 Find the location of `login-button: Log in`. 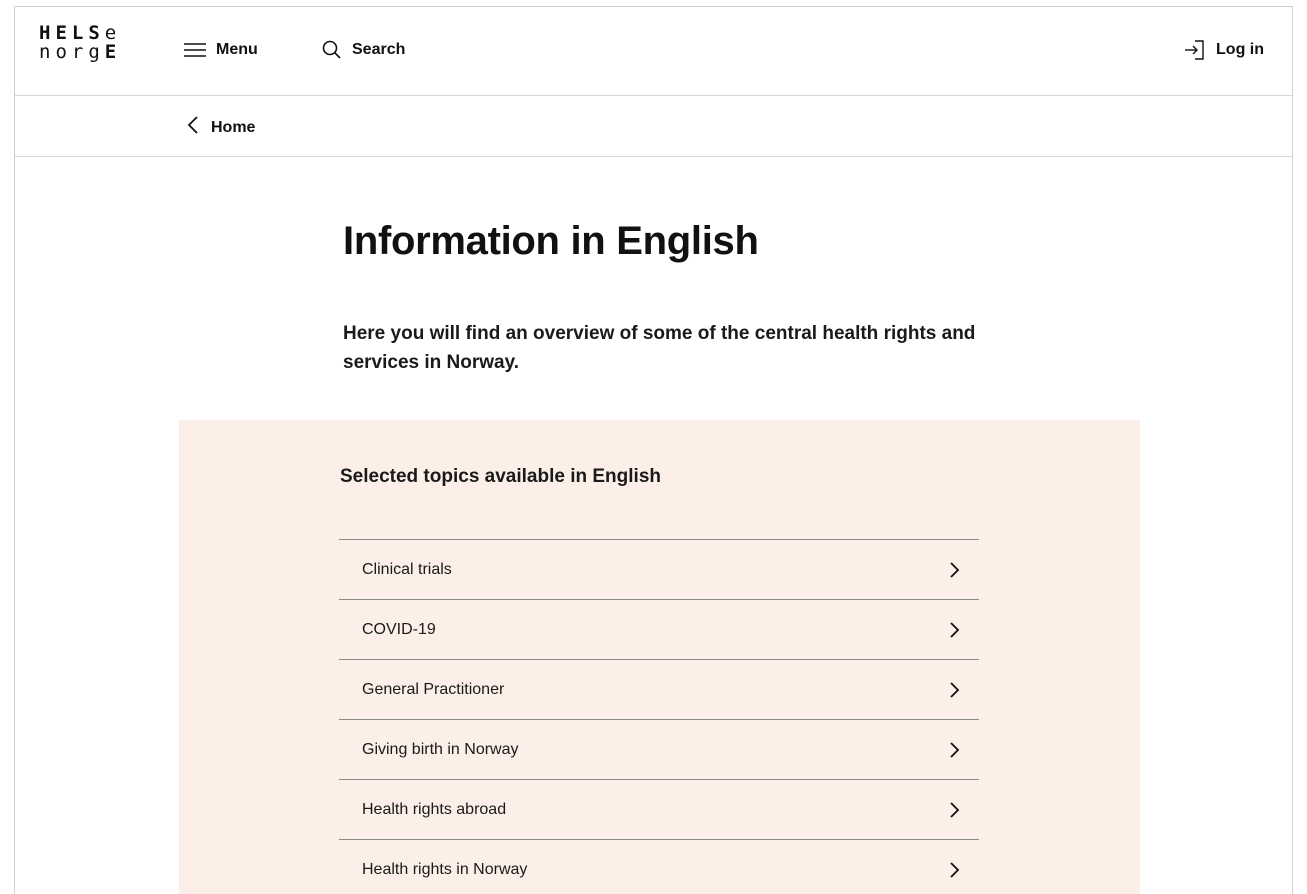

login-button: Log in is located at coordinates (1223, 50).